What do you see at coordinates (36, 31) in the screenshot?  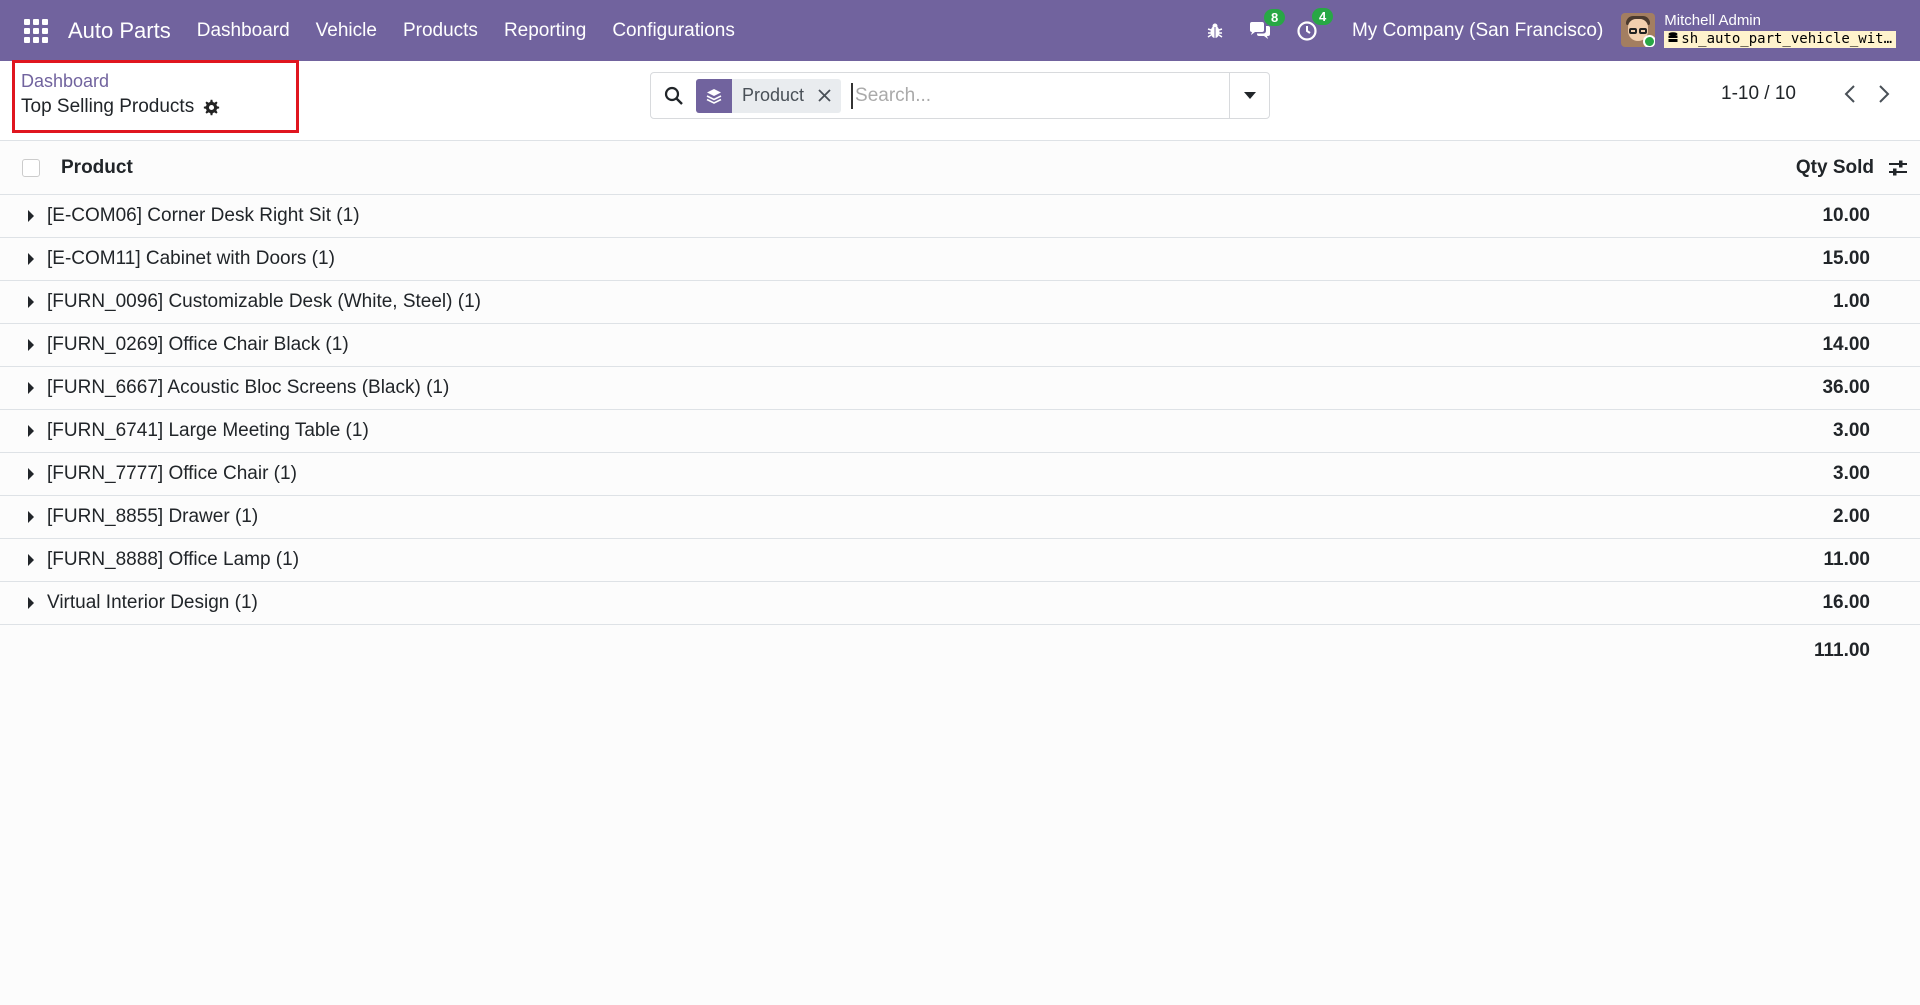 I see `apps-grid-icon` at bounding box center [36, 31].